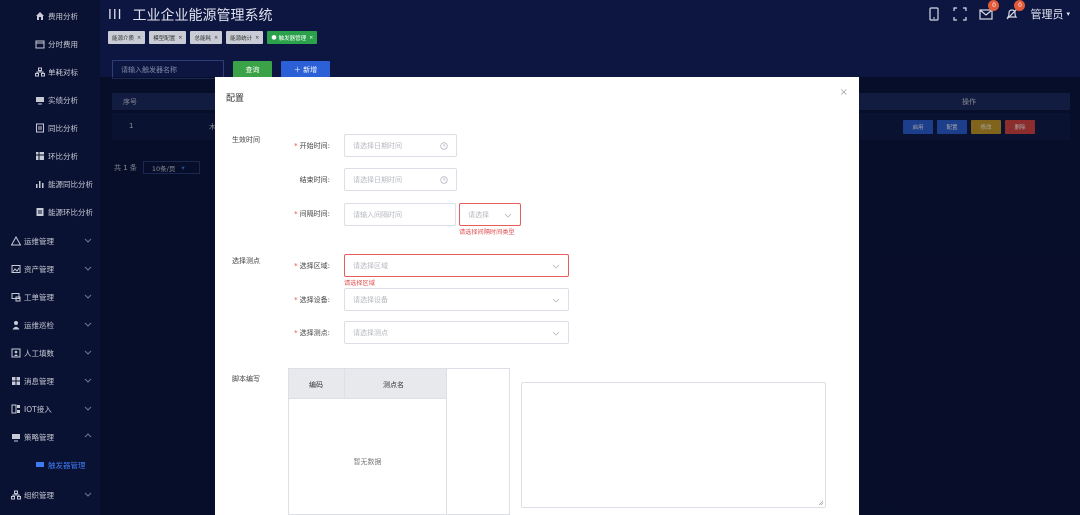  I want to click on mail-badge: 0, so click(994, 5).